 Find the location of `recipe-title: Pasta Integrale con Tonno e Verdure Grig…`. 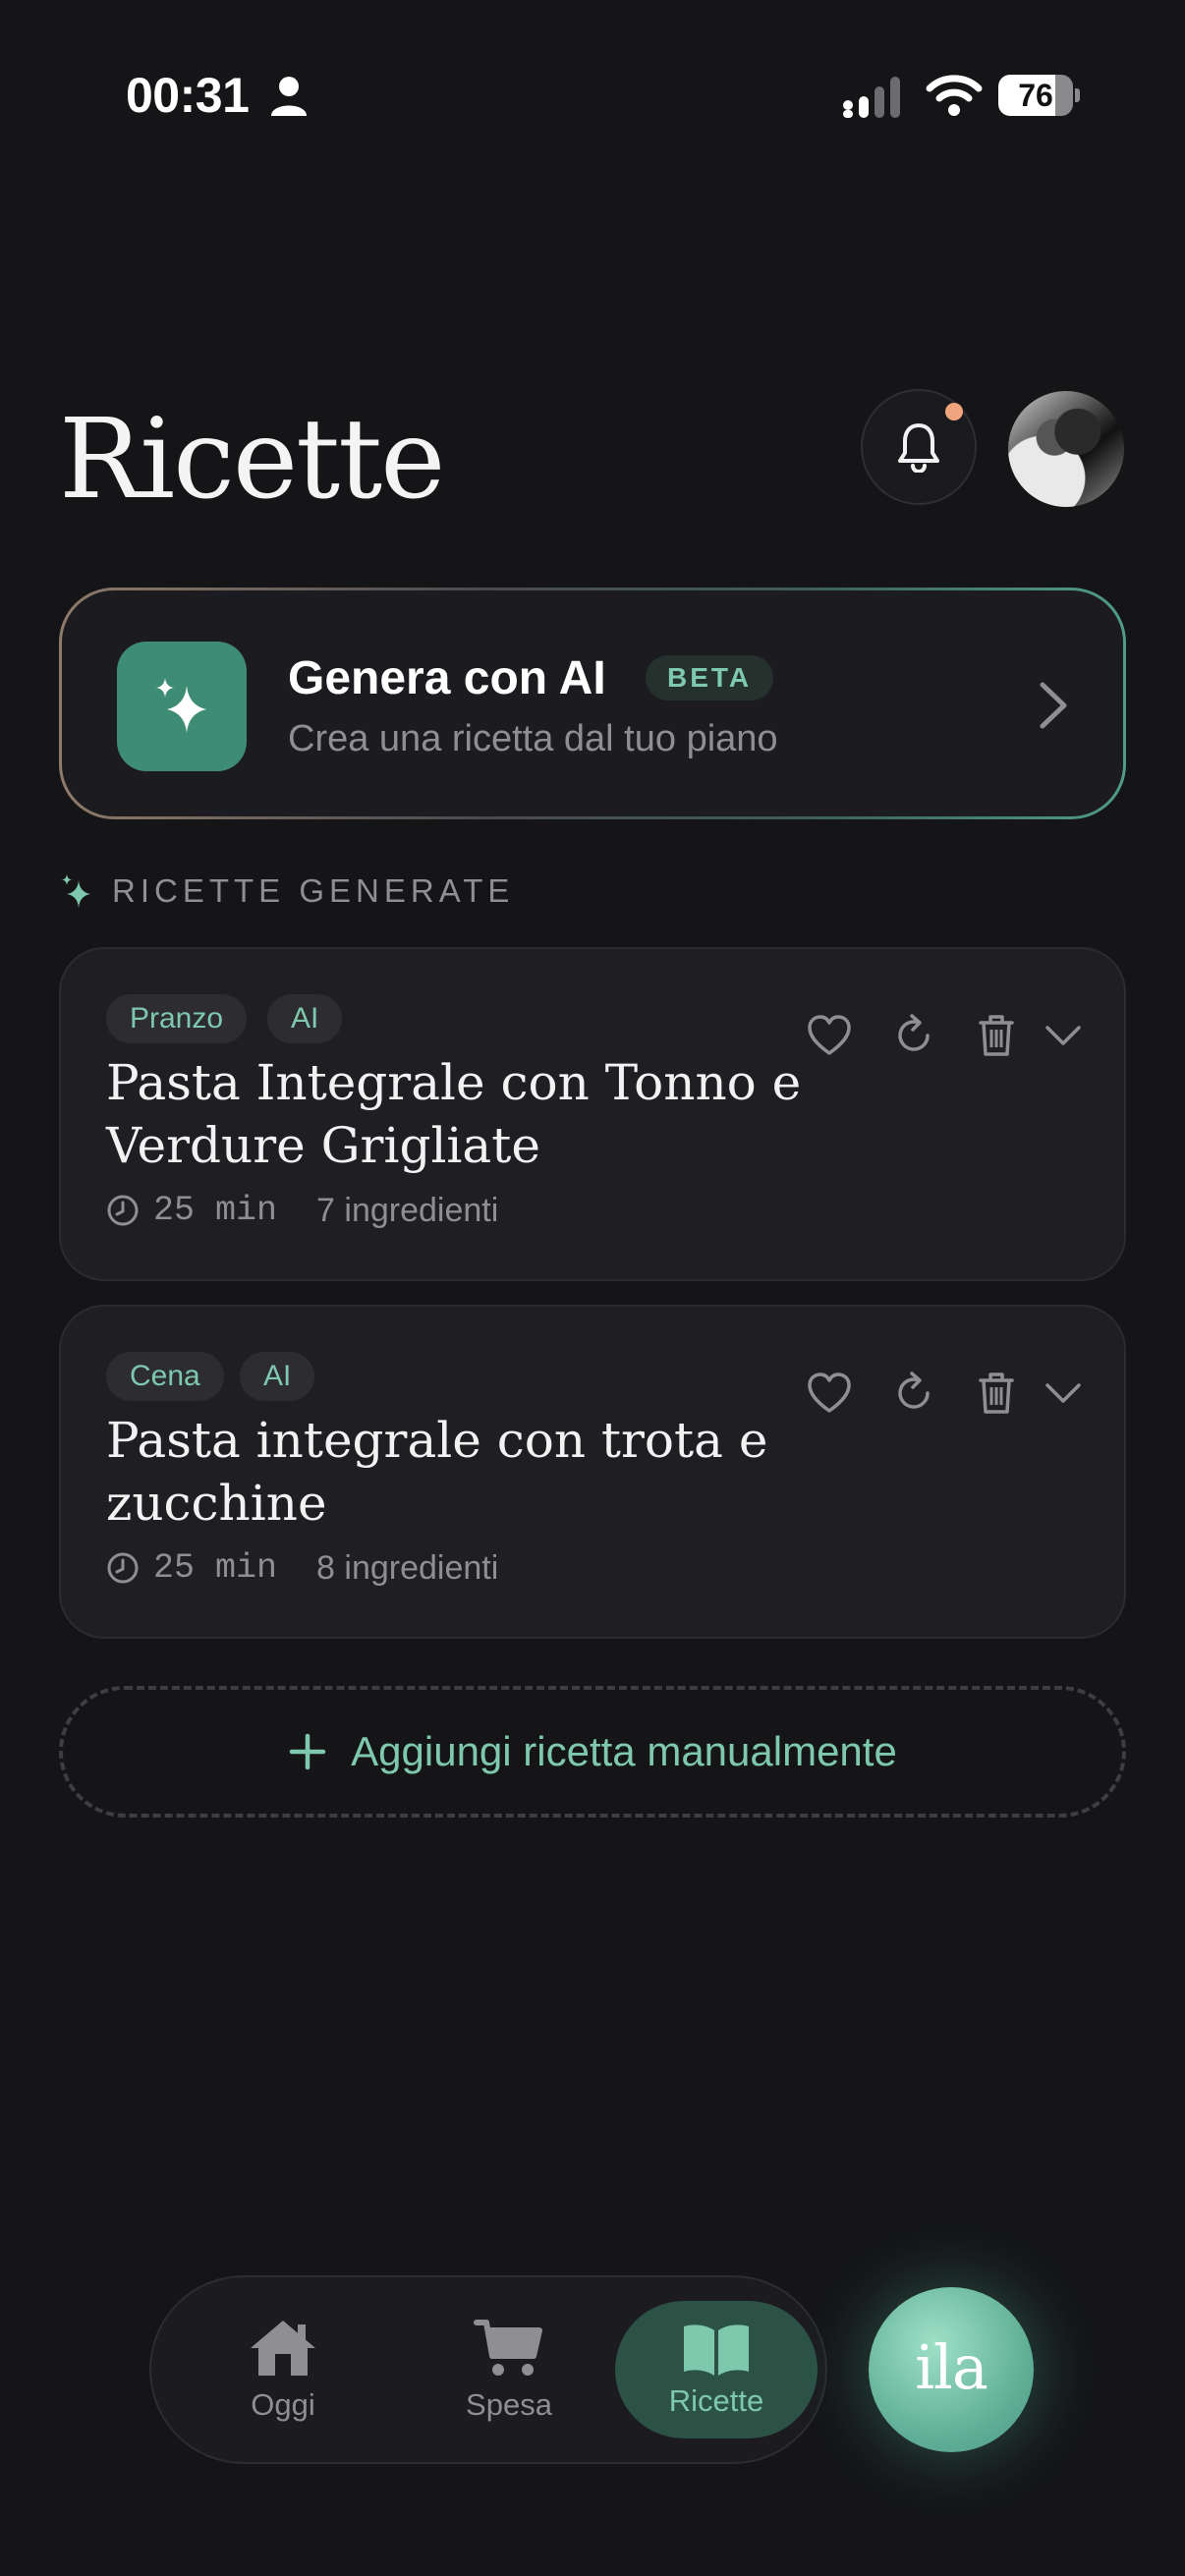

recipe-title: Pasta Integrale con Tonno e Verdure Grig… is located at coordinates (454, 1114).